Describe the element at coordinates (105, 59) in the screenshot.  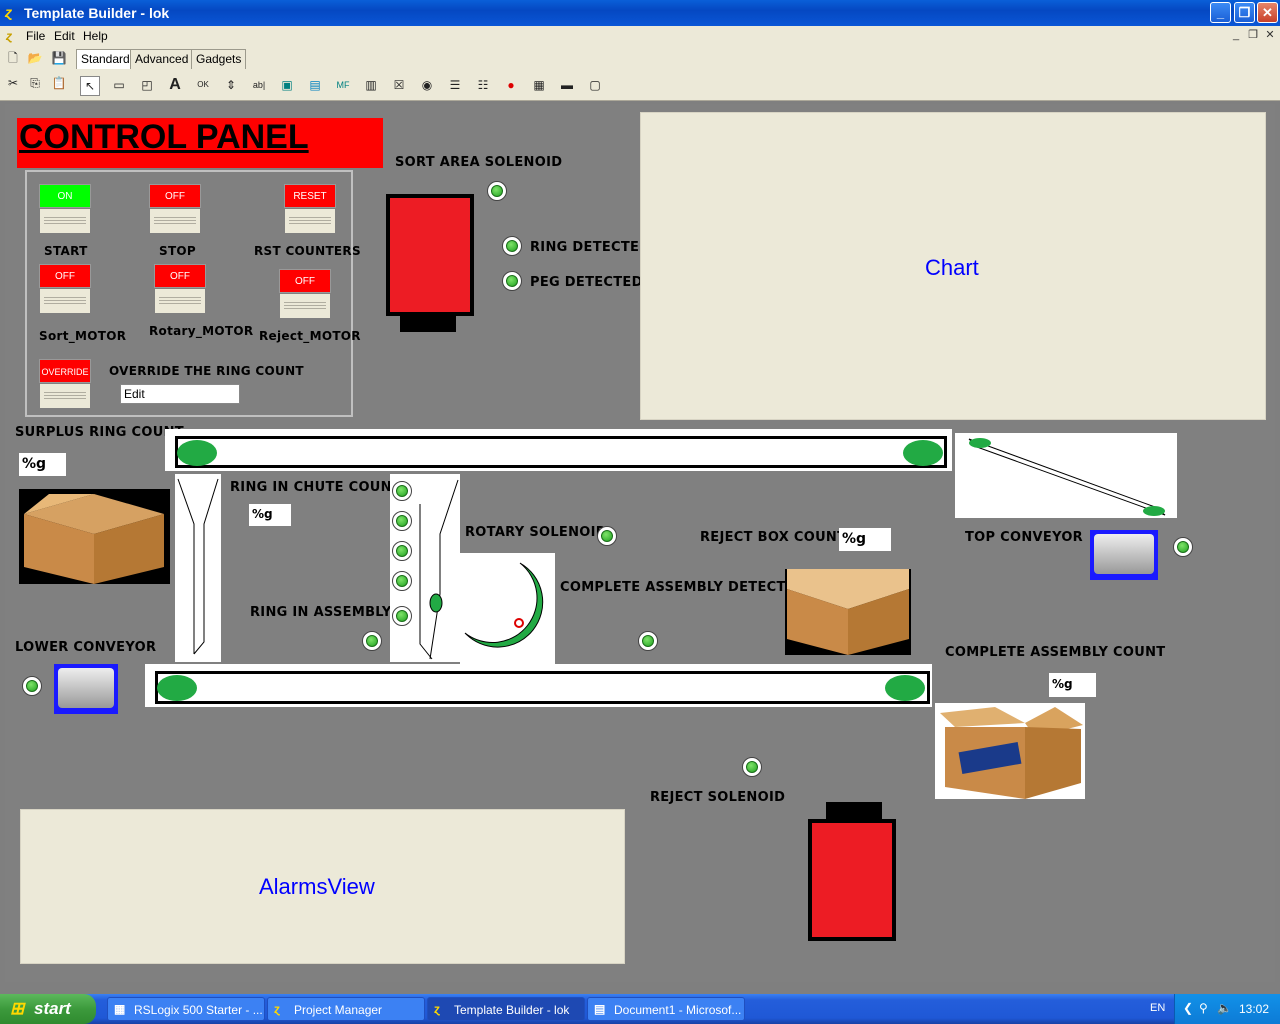
I see `tab-standard: Standard` at that location.